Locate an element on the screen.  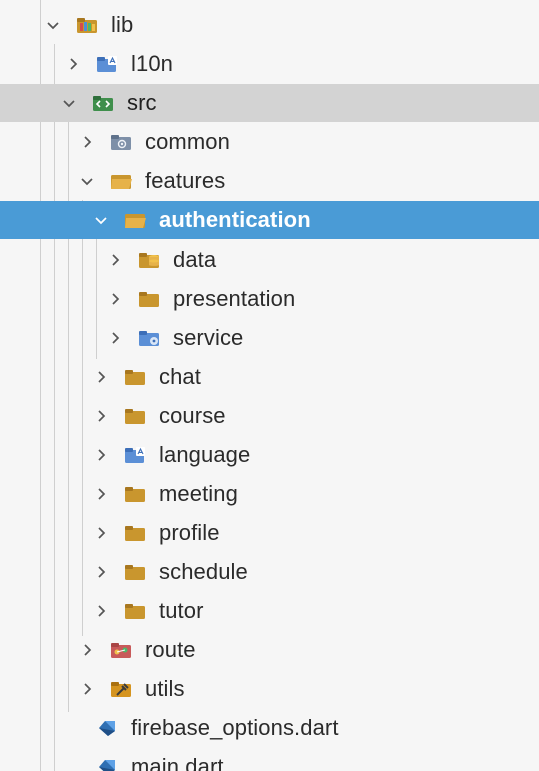
tree-item-label: profile is located at coordinates (189, 532).